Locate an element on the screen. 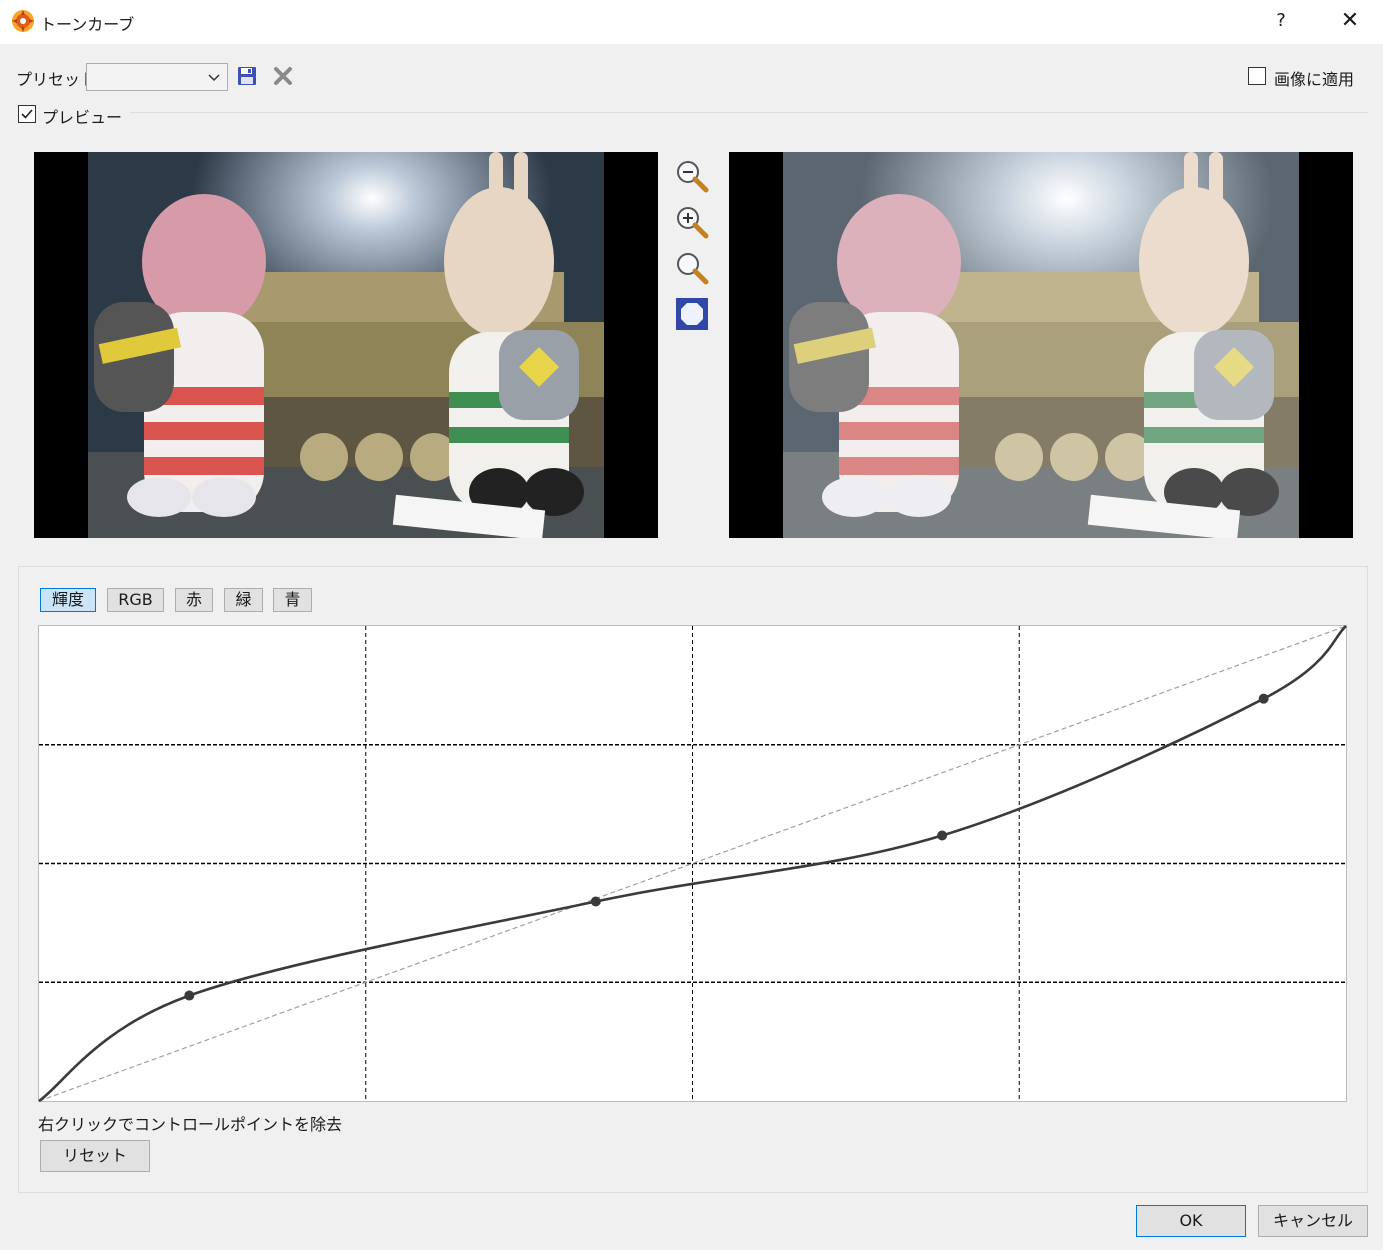 The height and width of the screenshot is (1250, 1383). adjusted-preview-image is located at coordinates (1041, 345).